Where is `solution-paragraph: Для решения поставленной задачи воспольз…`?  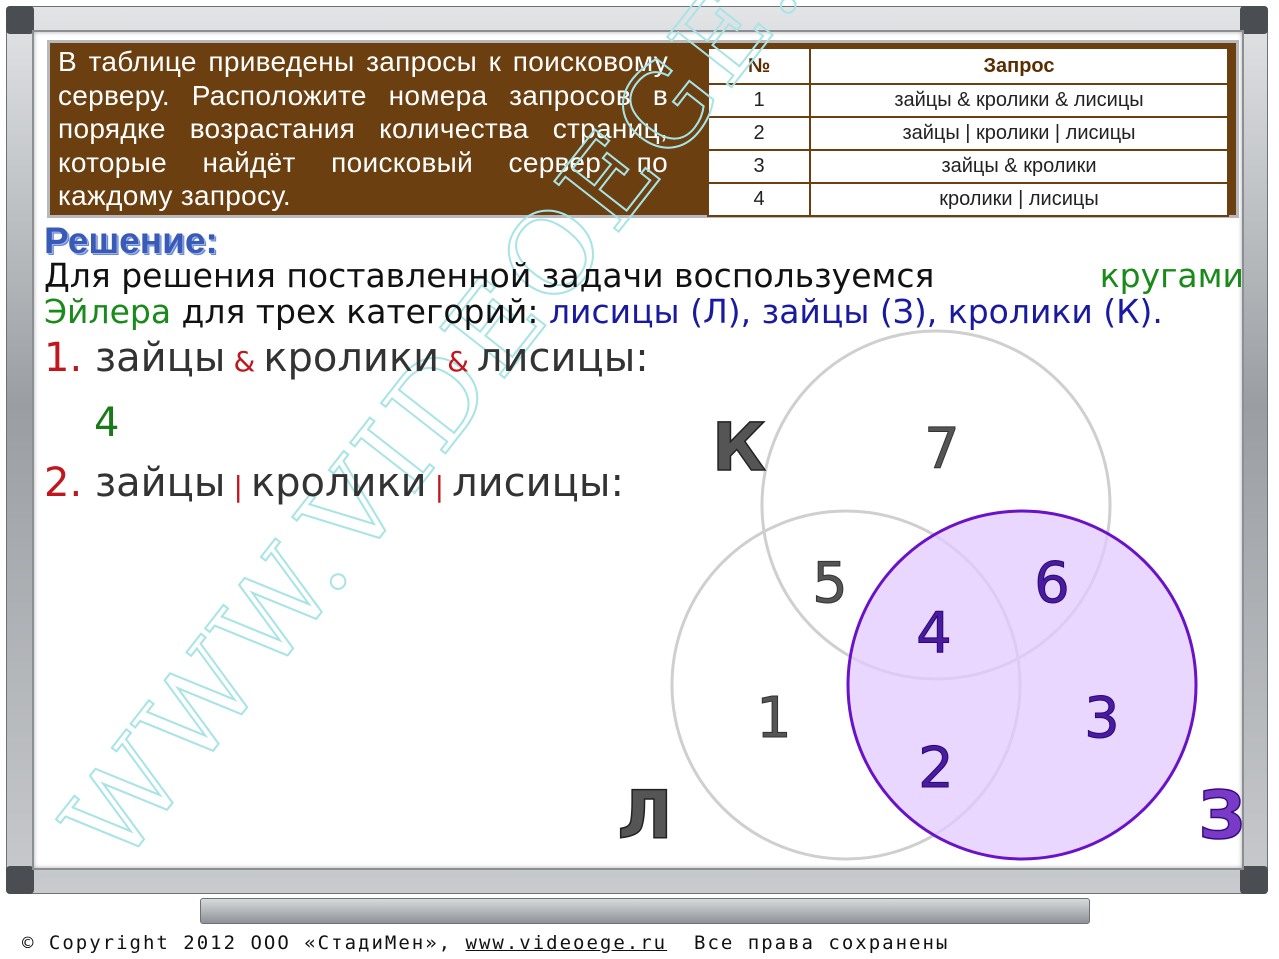
solution-paragraph: Для решения поставленной задачи воспольз… is located at coordinates (644, 294).